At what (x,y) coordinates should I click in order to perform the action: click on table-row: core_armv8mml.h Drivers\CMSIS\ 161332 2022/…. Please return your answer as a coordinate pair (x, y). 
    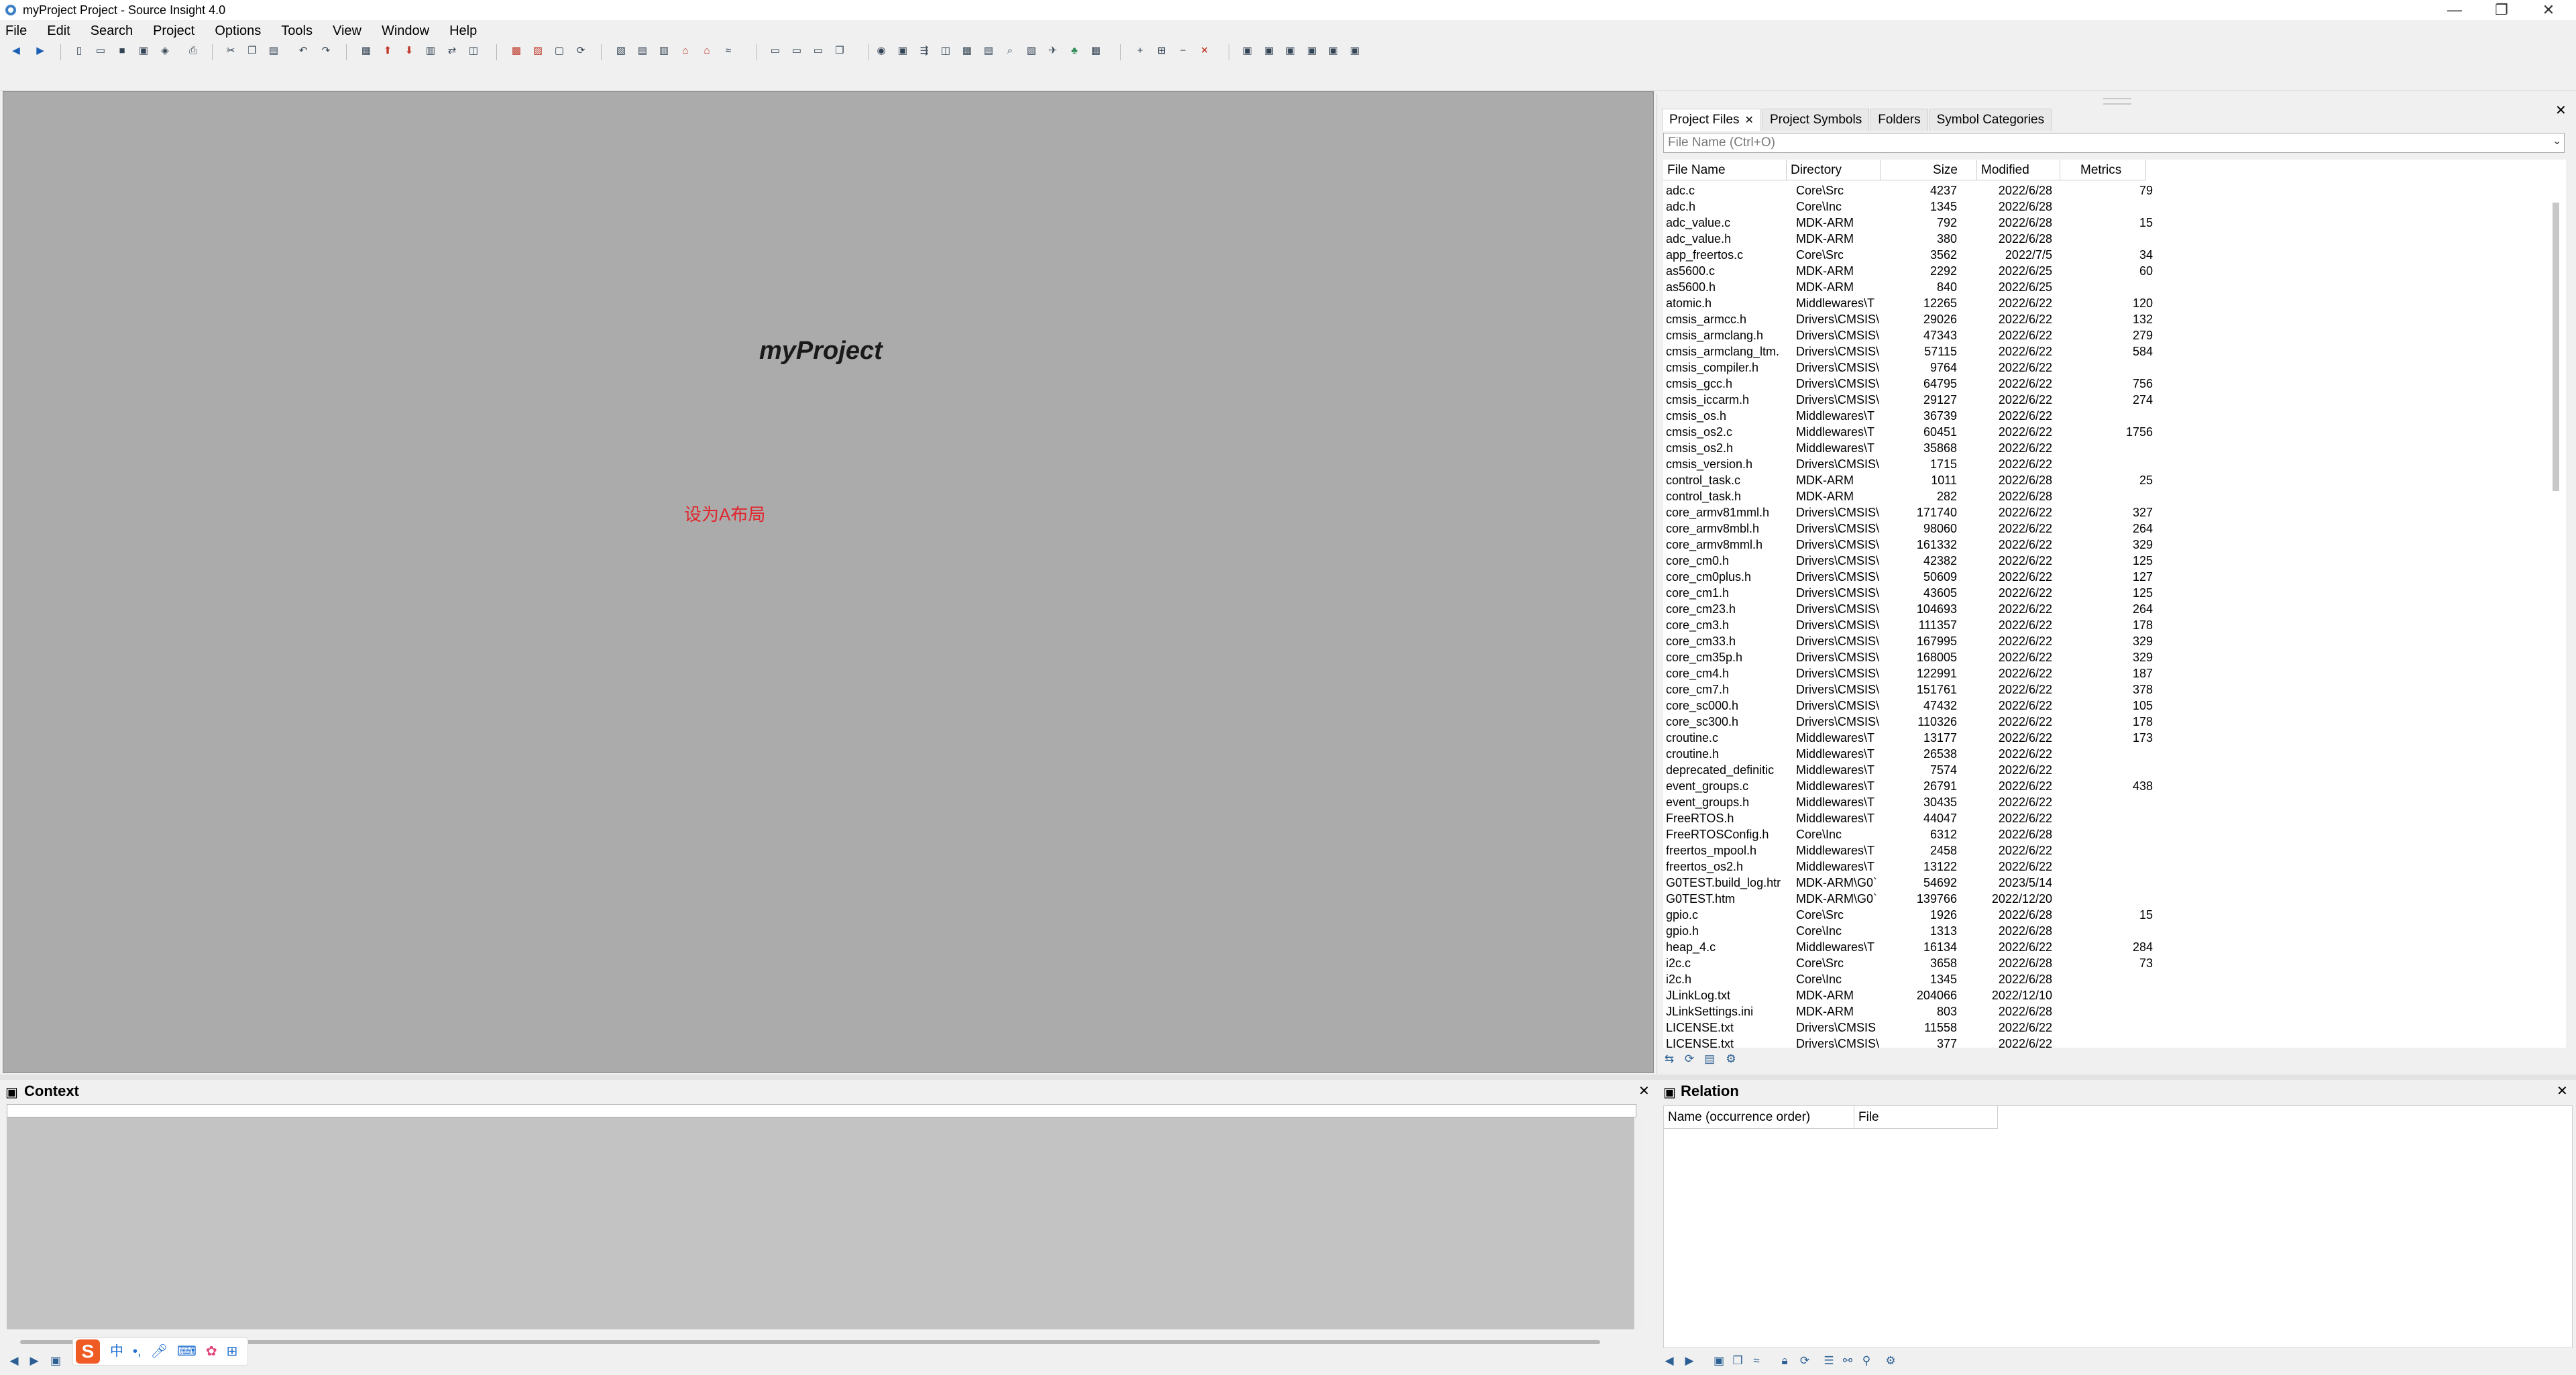
    Looking at the image, I should click on (2109, 545).